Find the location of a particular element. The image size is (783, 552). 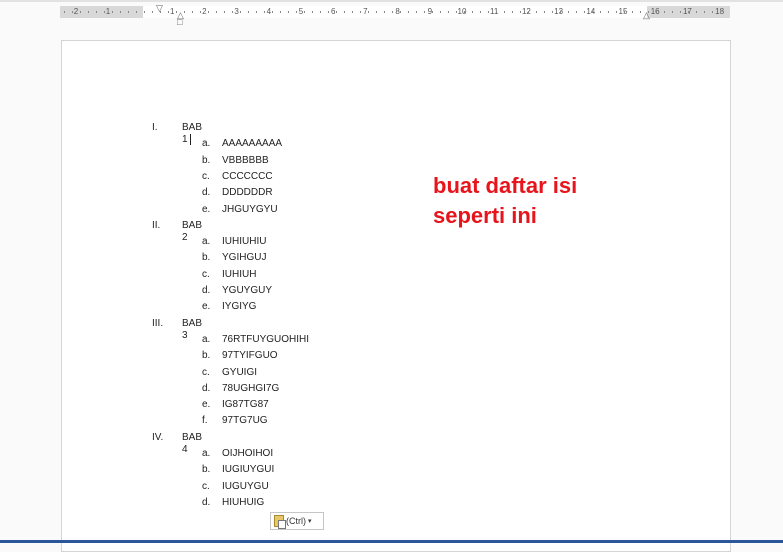

ruler-number: 15 is located at coordinates (623, 11).